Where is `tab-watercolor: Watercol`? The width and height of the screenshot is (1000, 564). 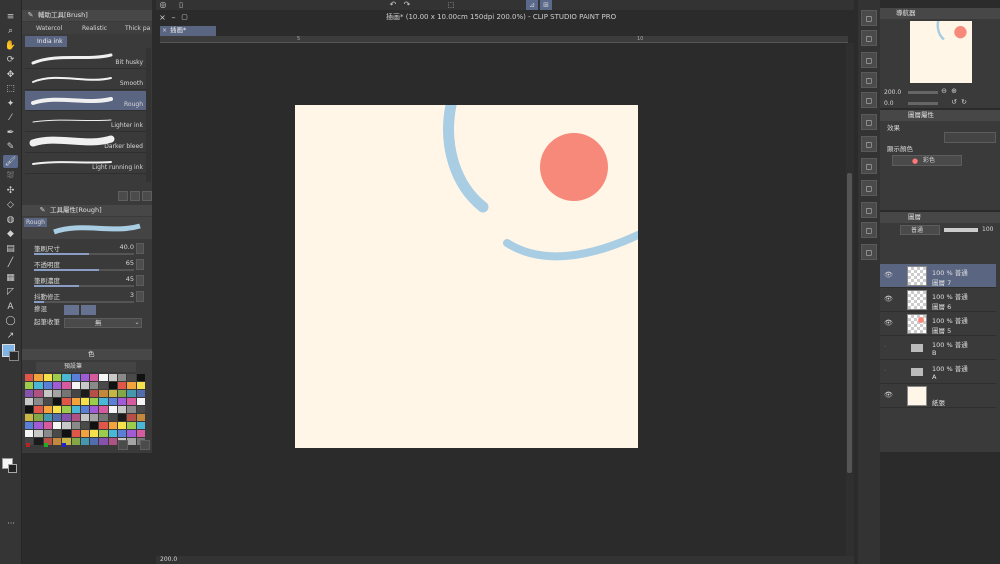
tab-watercolor: Watercol is located at coordinates (49, 28).